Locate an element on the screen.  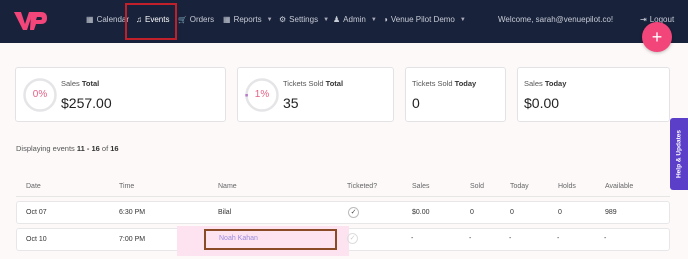
pagination-summary: Displaying events 11 - 16 of 16 is located at coordinates (67, 148).